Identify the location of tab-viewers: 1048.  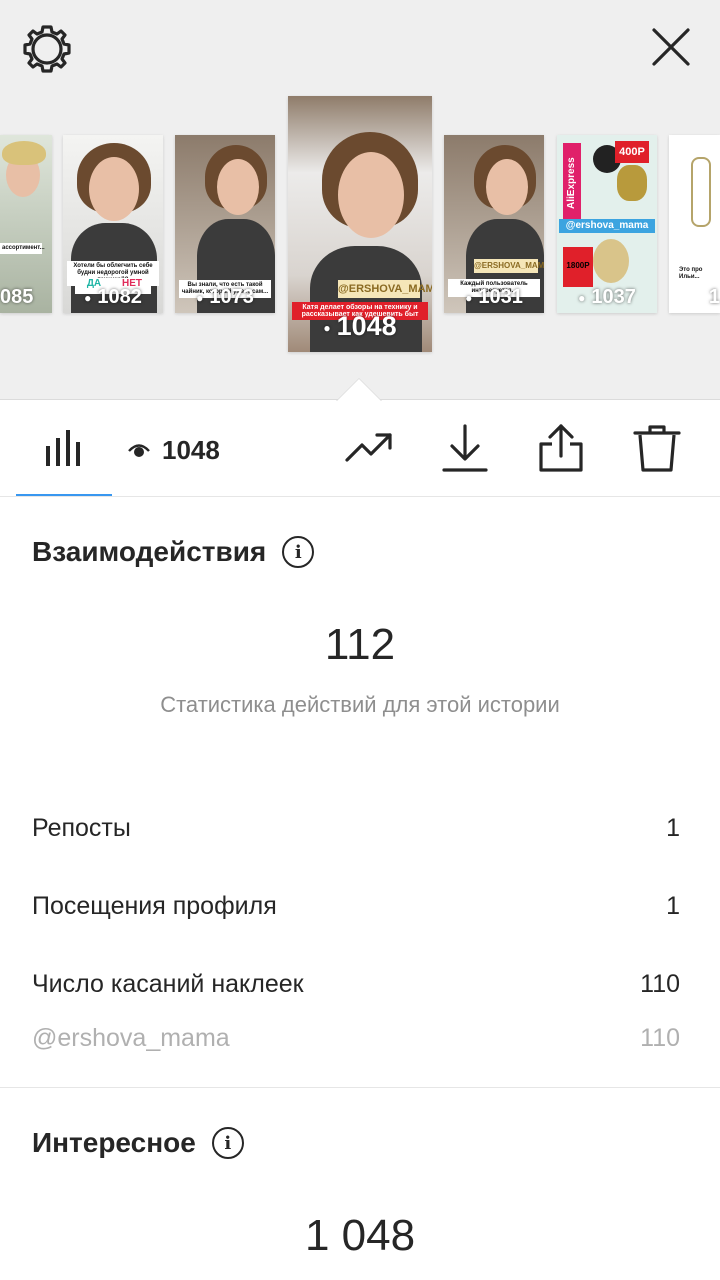
(174, 450).